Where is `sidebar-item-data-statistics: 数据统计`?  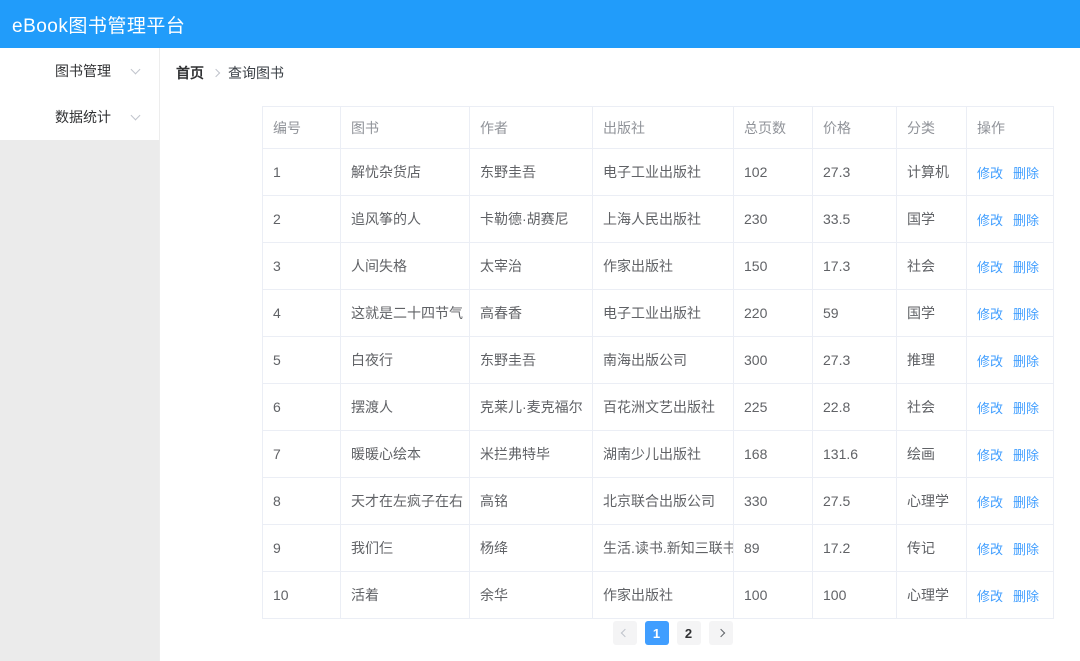 sidebar-item-data-statistics: 数据统计 is located at coordinates (79, 117).